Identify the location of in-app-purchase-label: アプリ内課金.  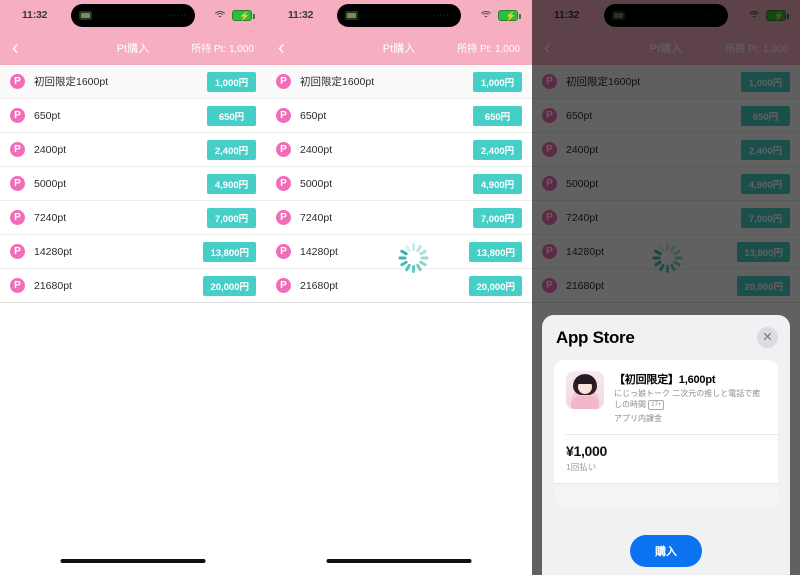
(638, 418).